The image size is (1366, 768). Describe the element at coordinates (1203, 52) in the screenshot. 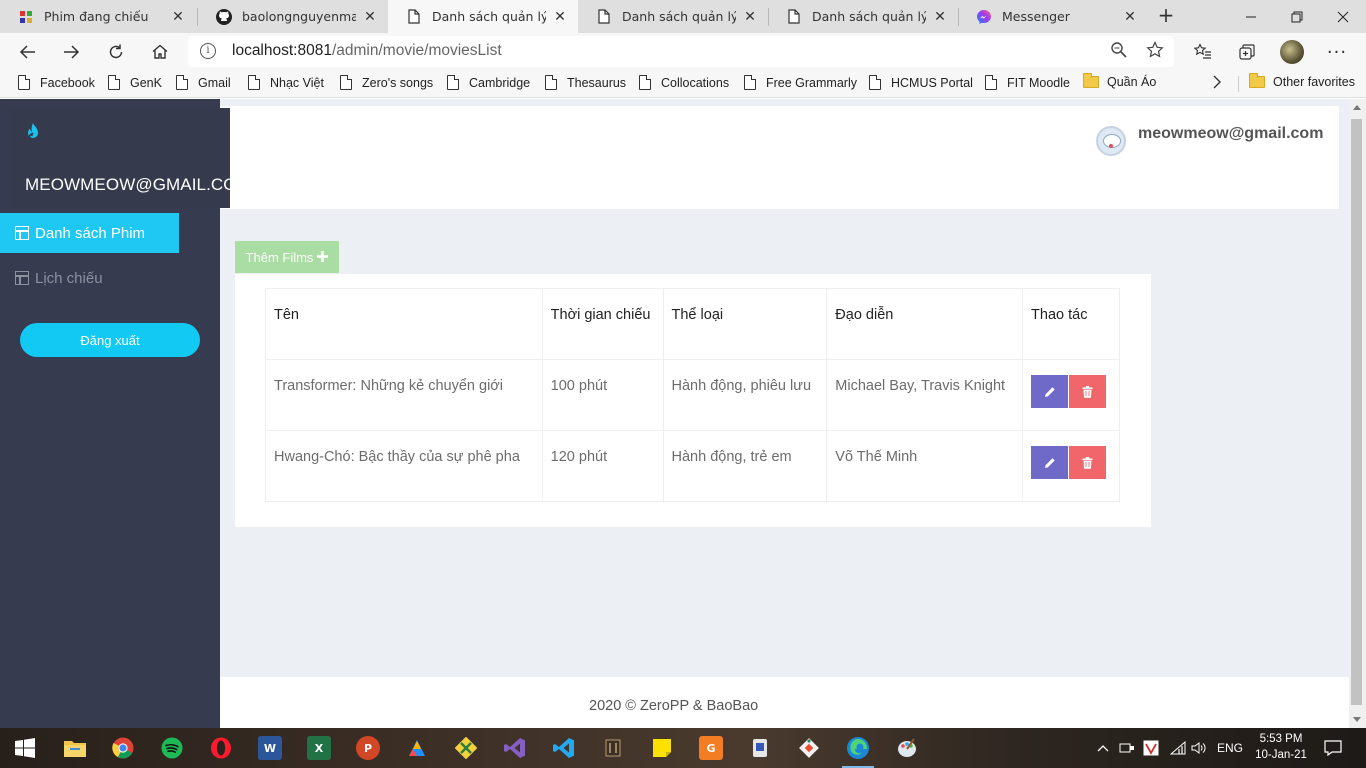

I see `favorites-list-icon` at that location.